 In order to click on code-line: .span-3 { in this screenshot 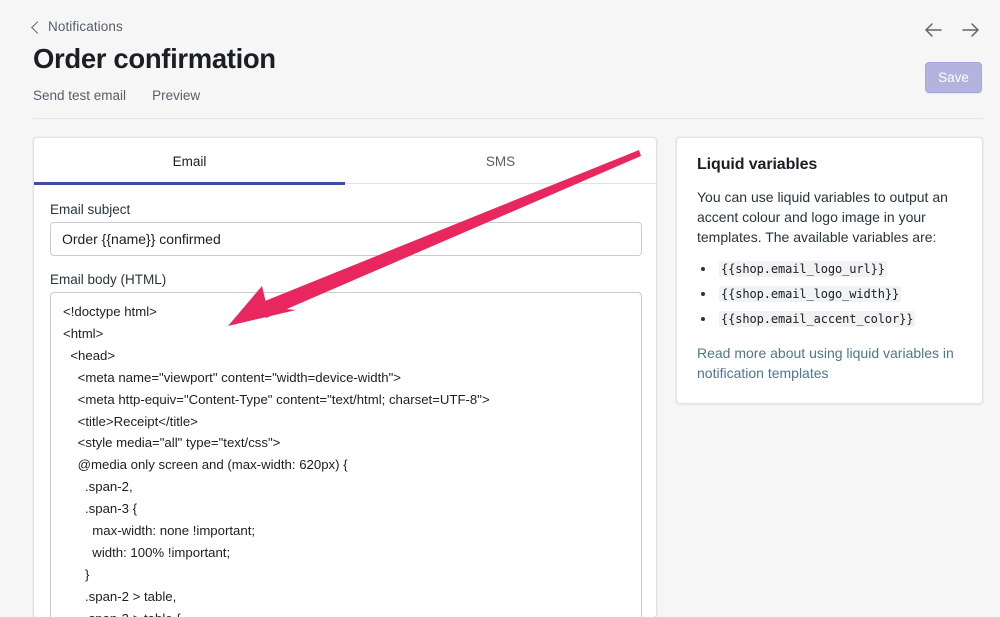, I will do `click(100, 509)`.